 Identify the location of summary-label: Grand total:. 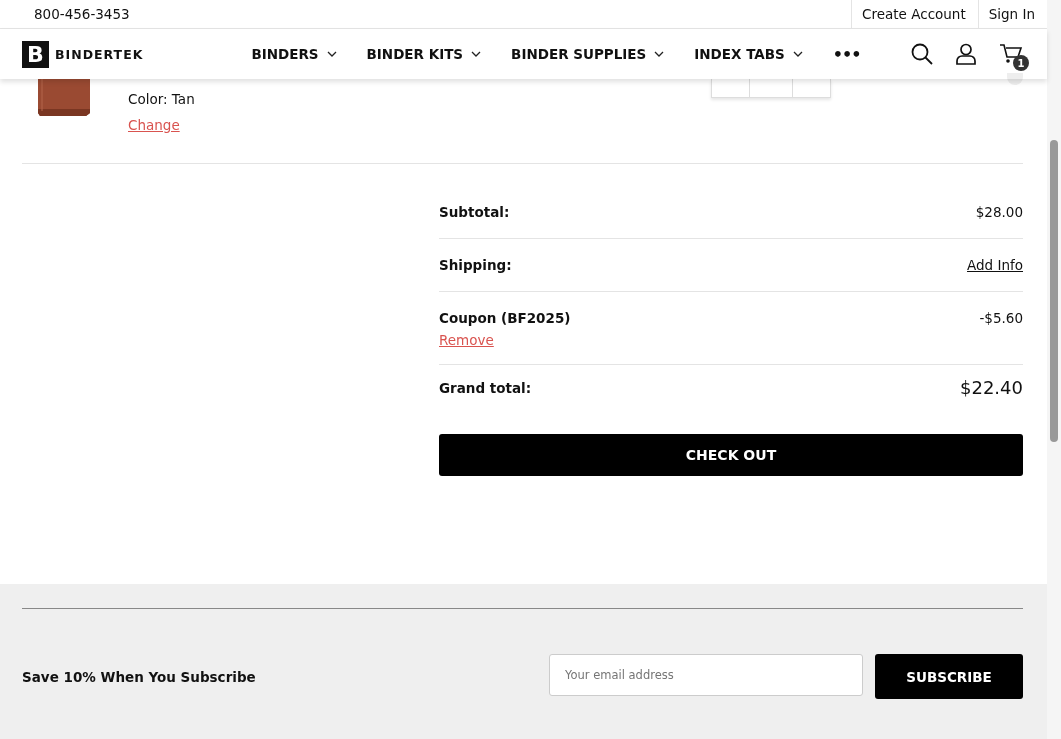
(485, 387).